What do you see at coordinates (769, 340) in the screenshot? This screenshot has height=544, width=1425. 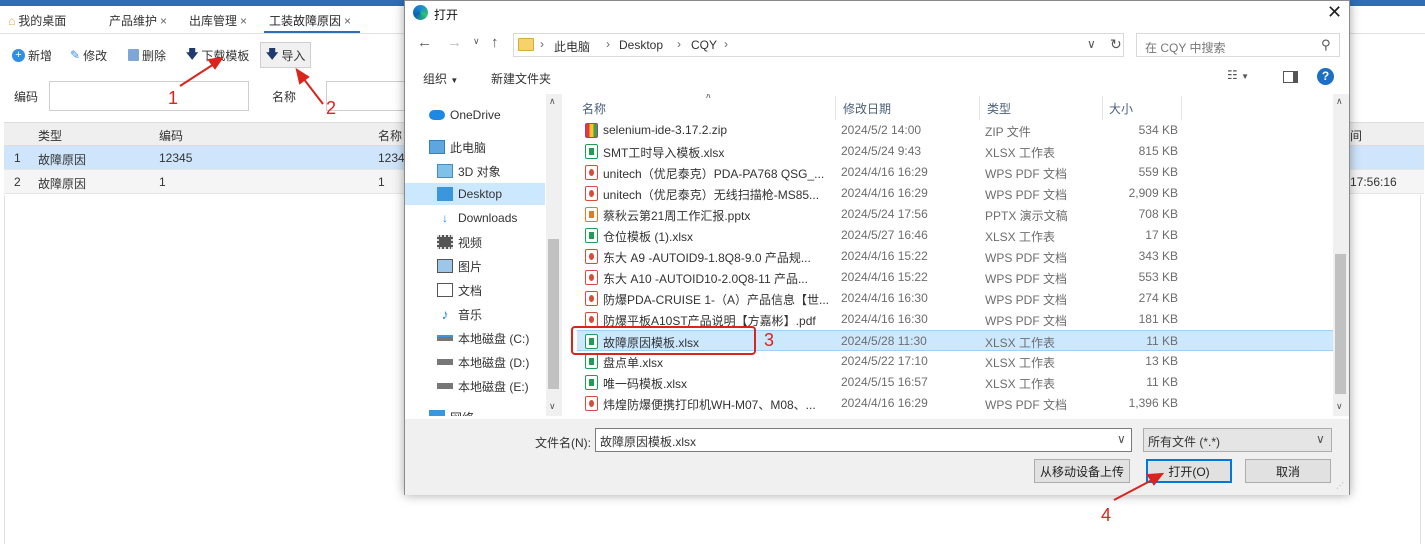 I see `annotation-number: 3` at bounding box center [769, 340].